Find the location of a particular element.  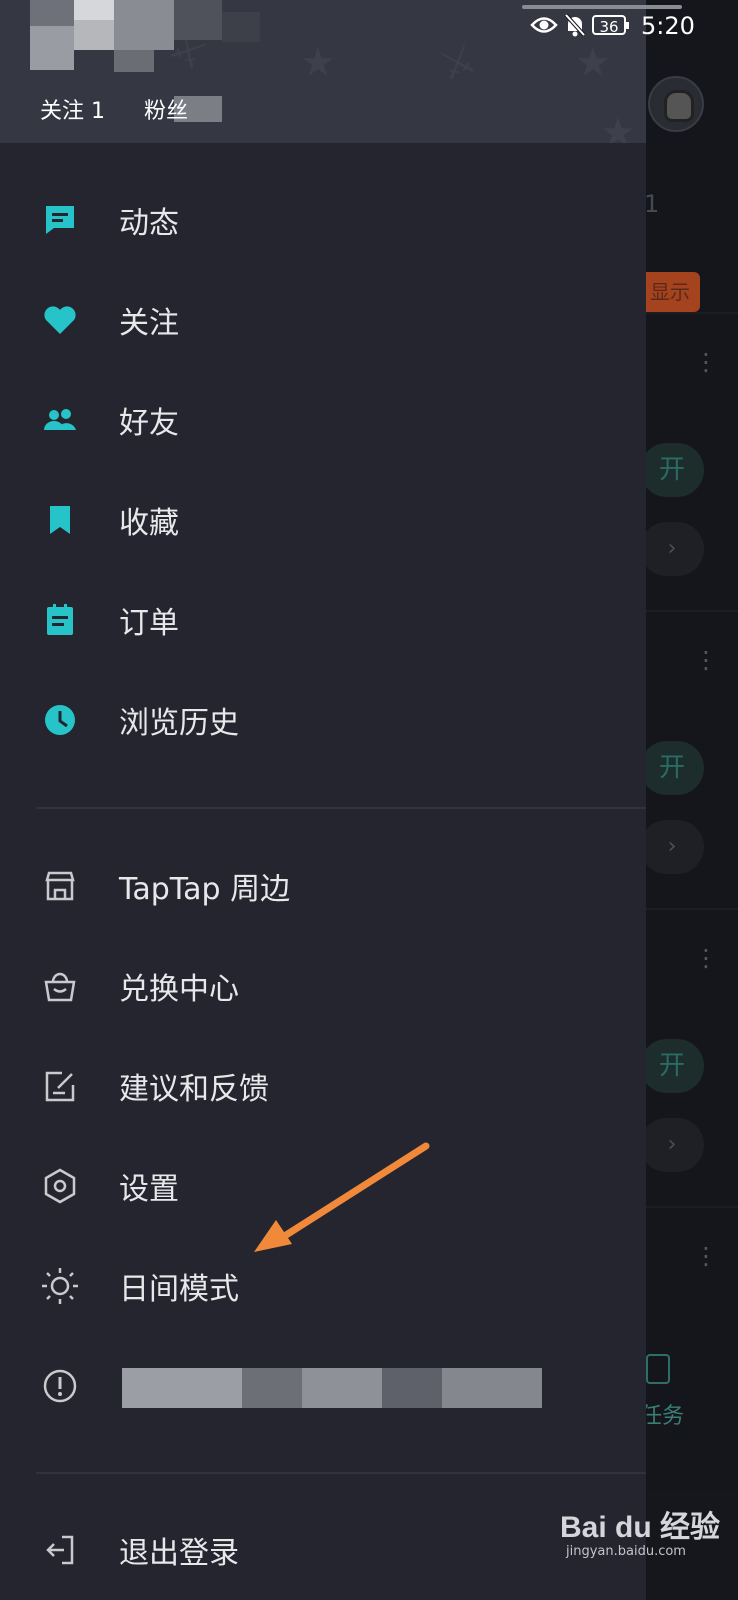

bg-count: 1 is located at coordinates (652, 204).